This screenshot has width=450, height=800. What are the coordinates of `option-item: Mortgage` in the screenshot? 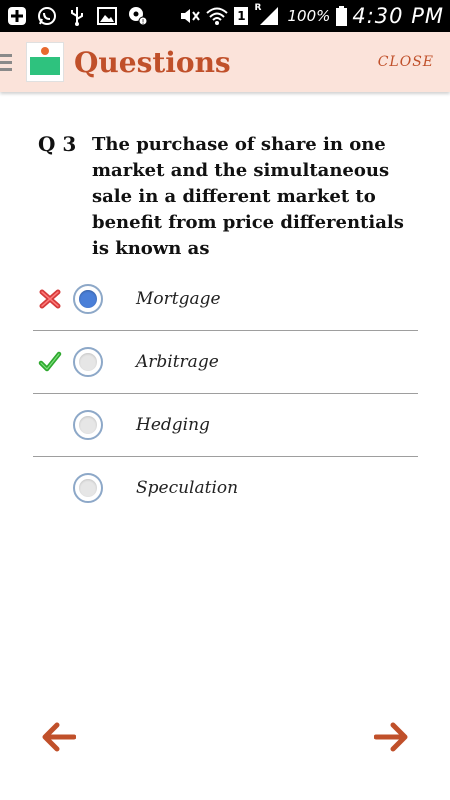 It's located at (225, 299).